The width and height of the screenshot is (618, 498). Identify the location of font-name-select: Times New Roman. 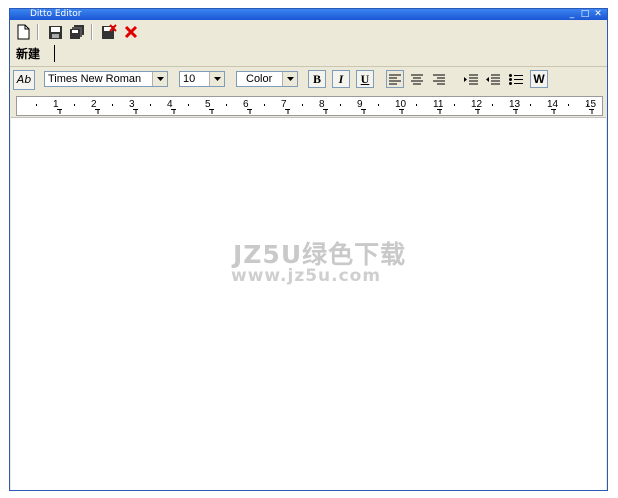
(106, 79).